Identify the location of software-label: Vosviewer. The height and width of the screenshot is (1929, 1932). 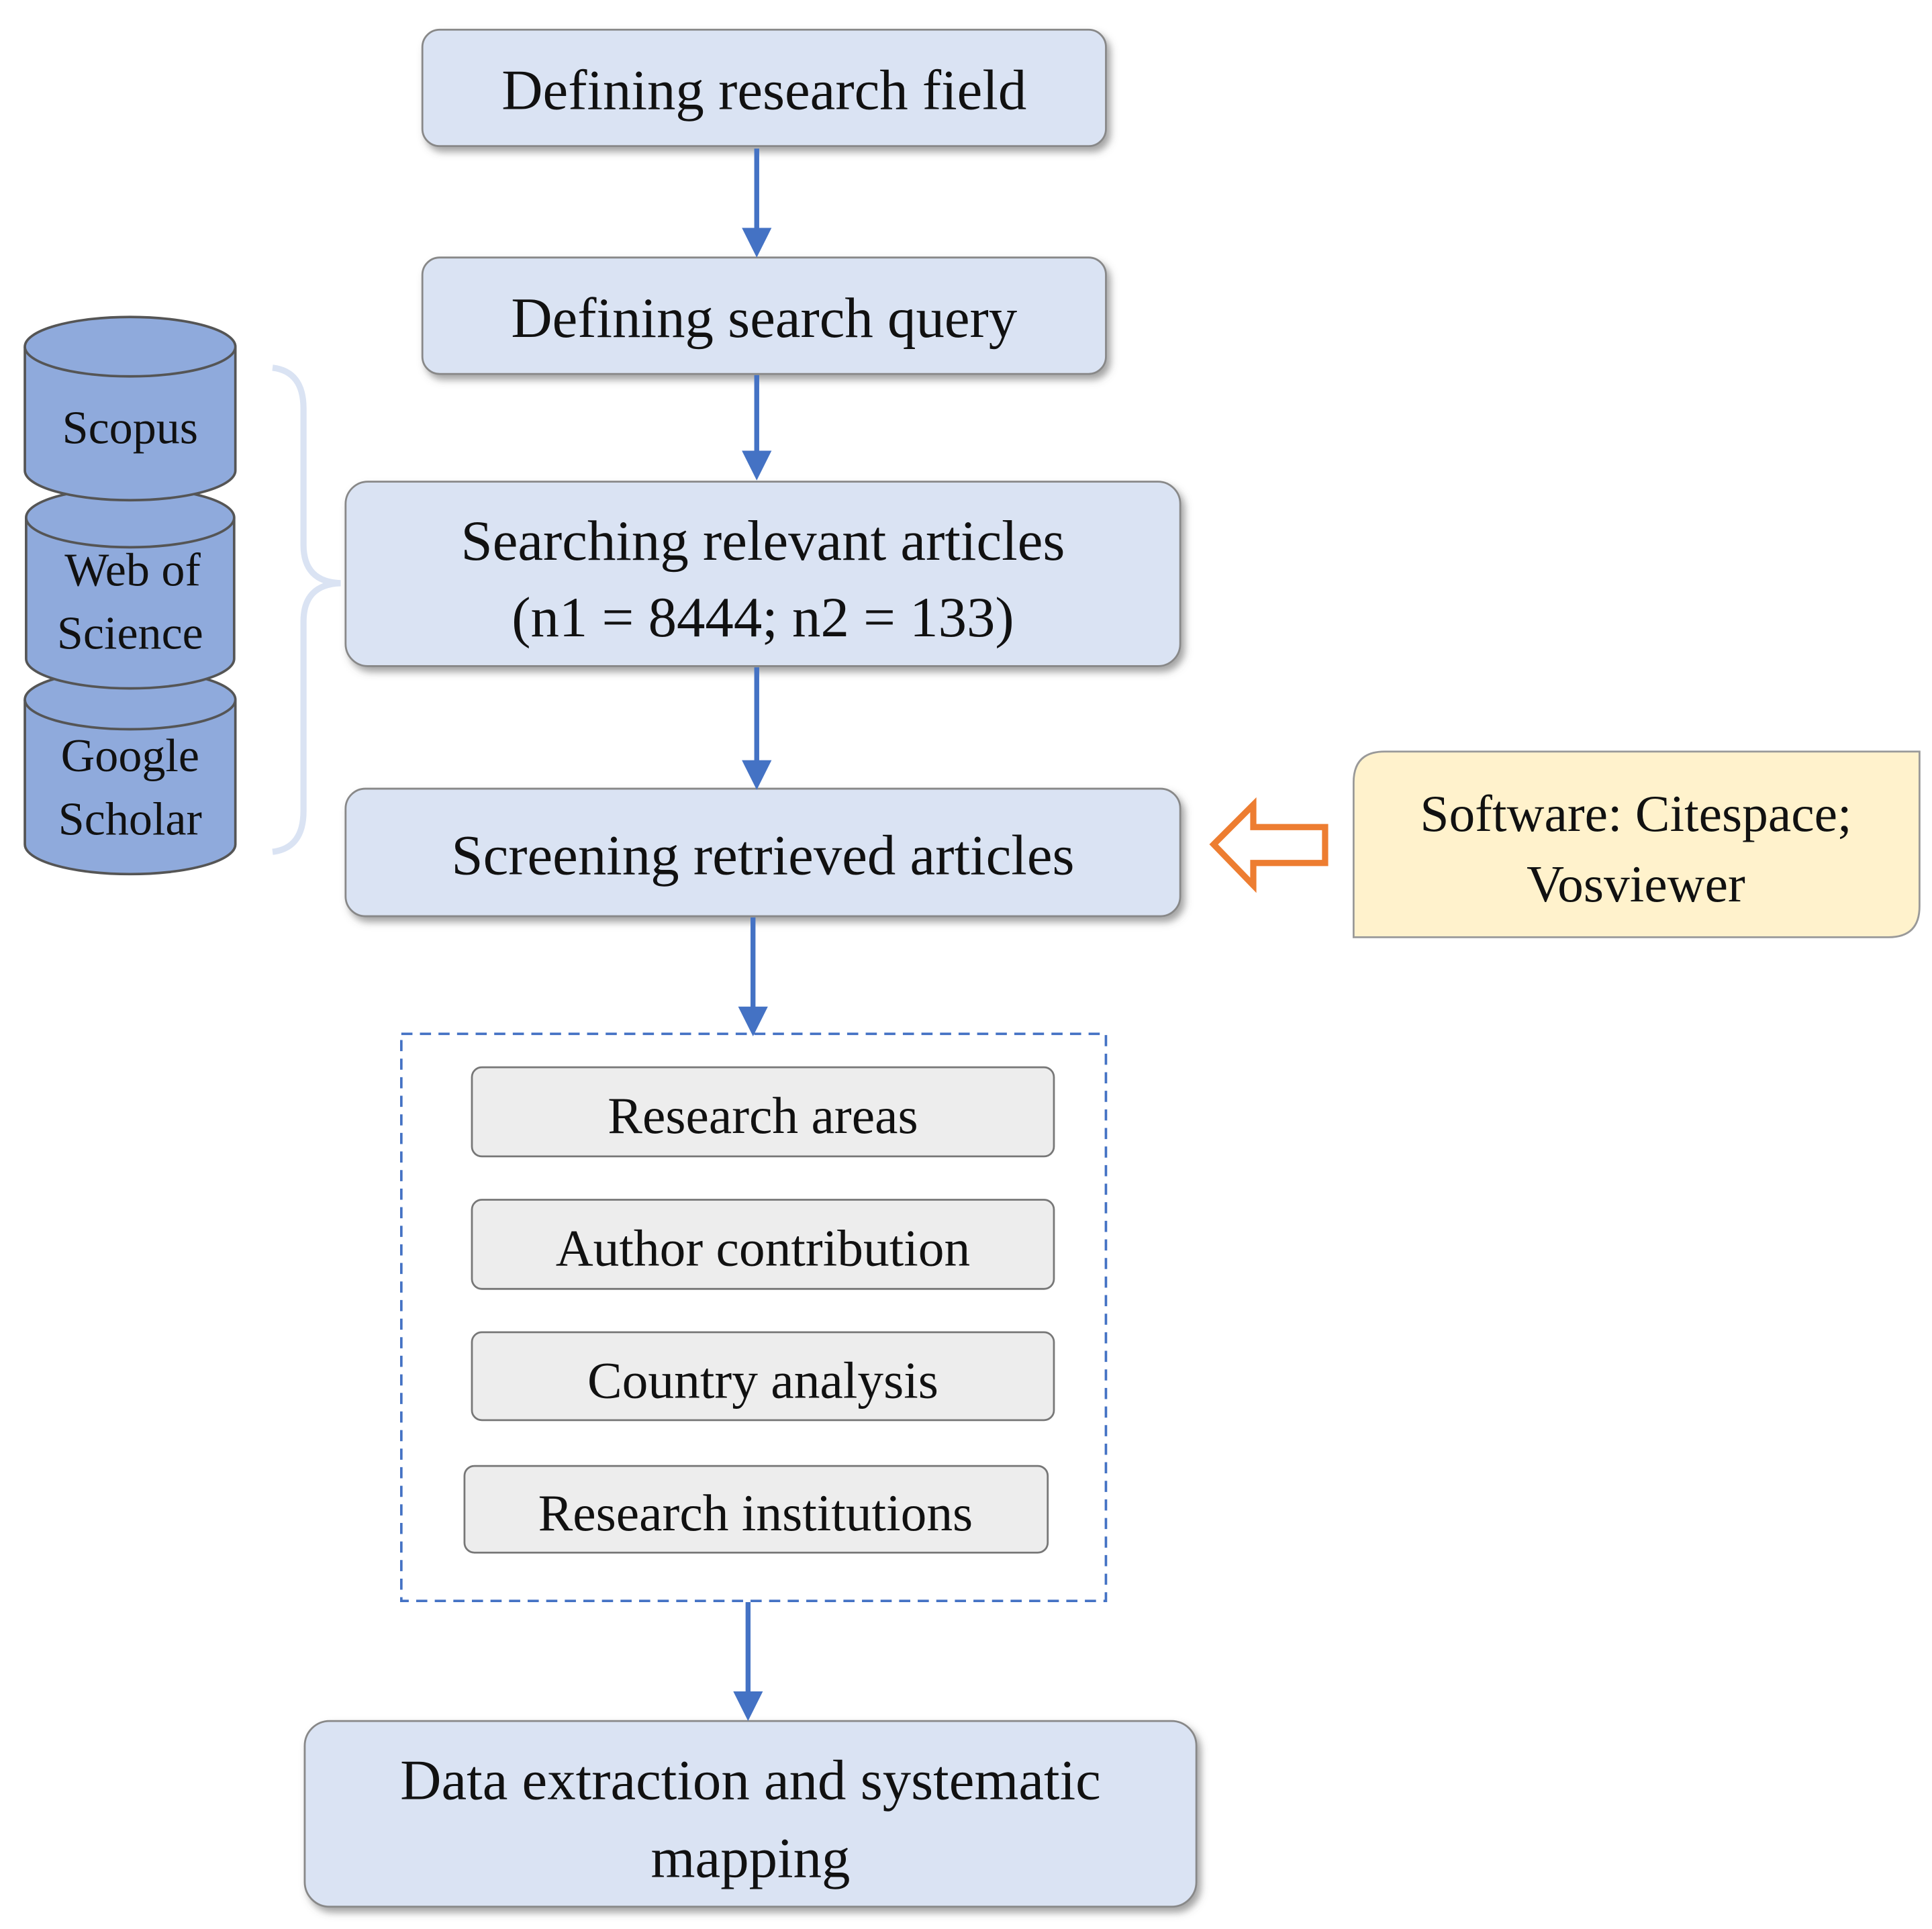
(1636, 884).